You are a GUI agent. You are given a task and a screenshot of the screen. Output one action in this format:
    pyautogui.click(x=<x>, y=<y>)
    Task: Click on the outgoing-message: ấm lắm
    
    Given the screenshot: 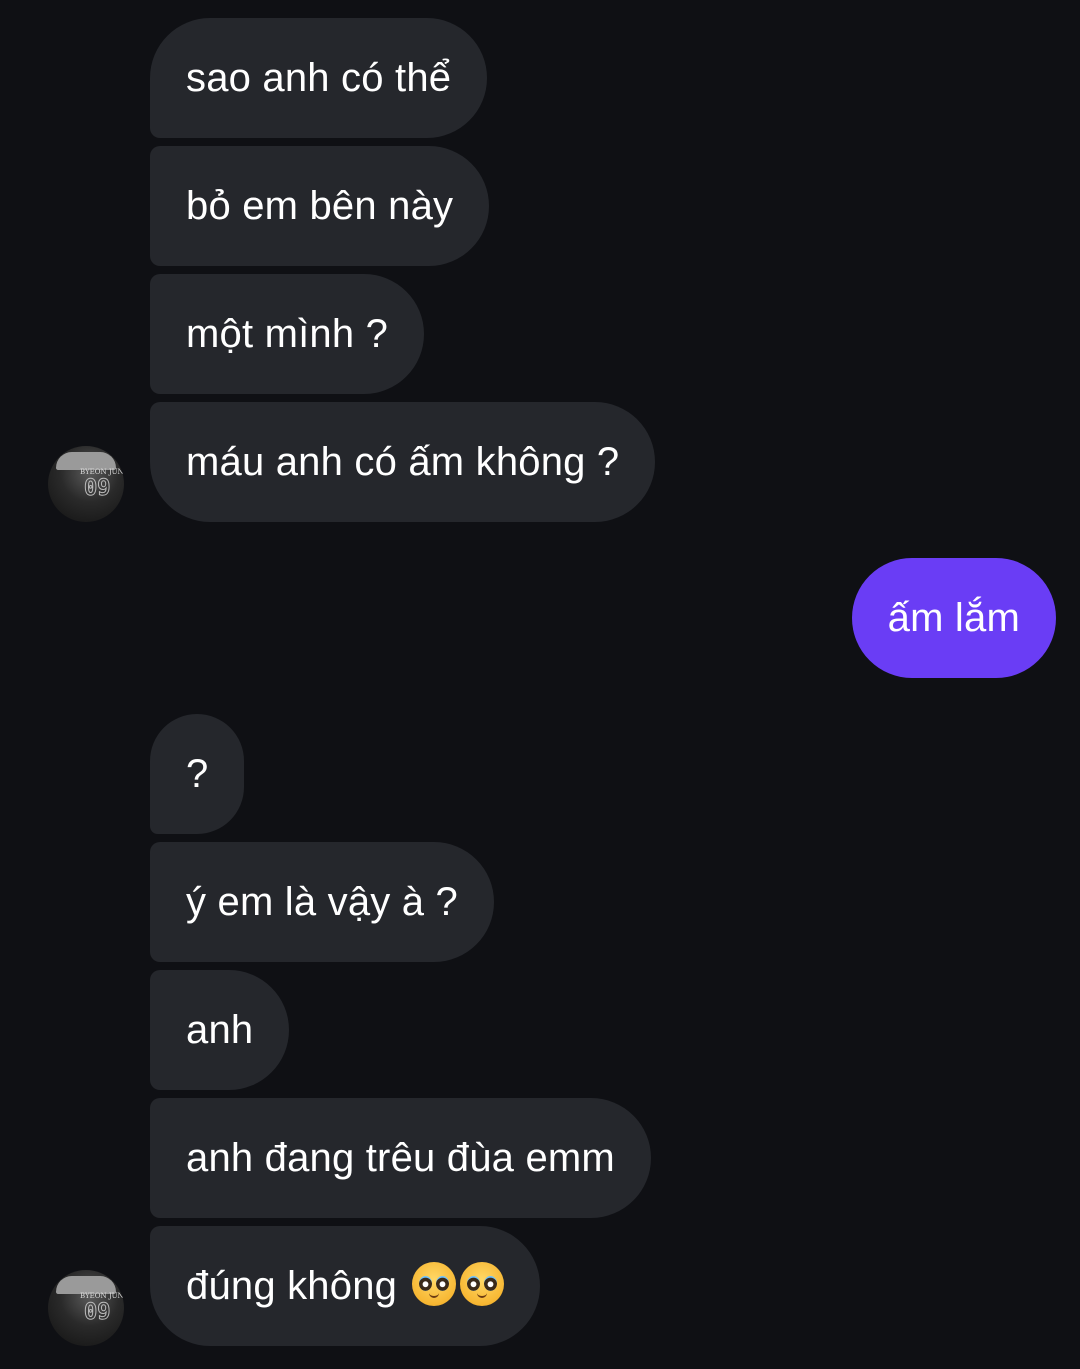 What is the action you would take?
    pyautogui.click(x=953, y=618)
    